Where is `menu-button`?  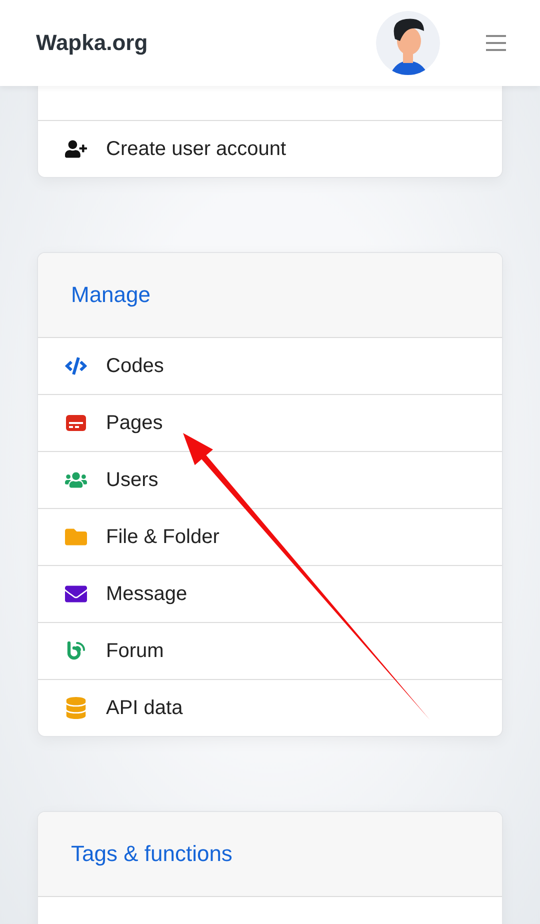
menu-button is located at coordinates (496, 43).